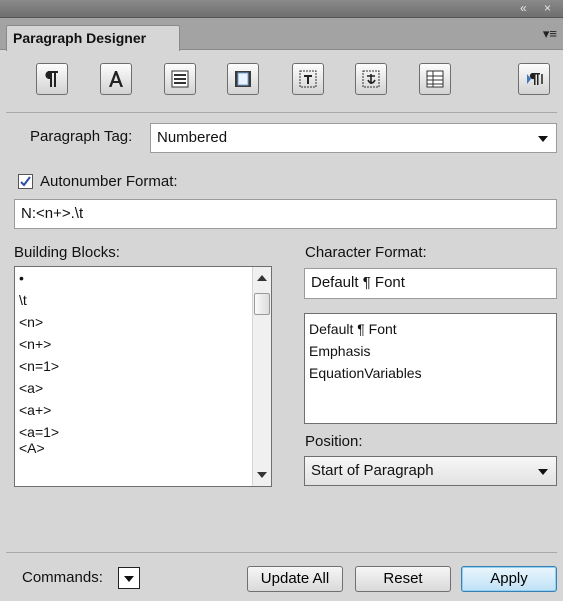 Image resolution: width=563 pixels, height=601 pixels. Describe the element at coordinates (372, 470) in the screenshot. I see `position-value: Start of Paragraph` at that location.